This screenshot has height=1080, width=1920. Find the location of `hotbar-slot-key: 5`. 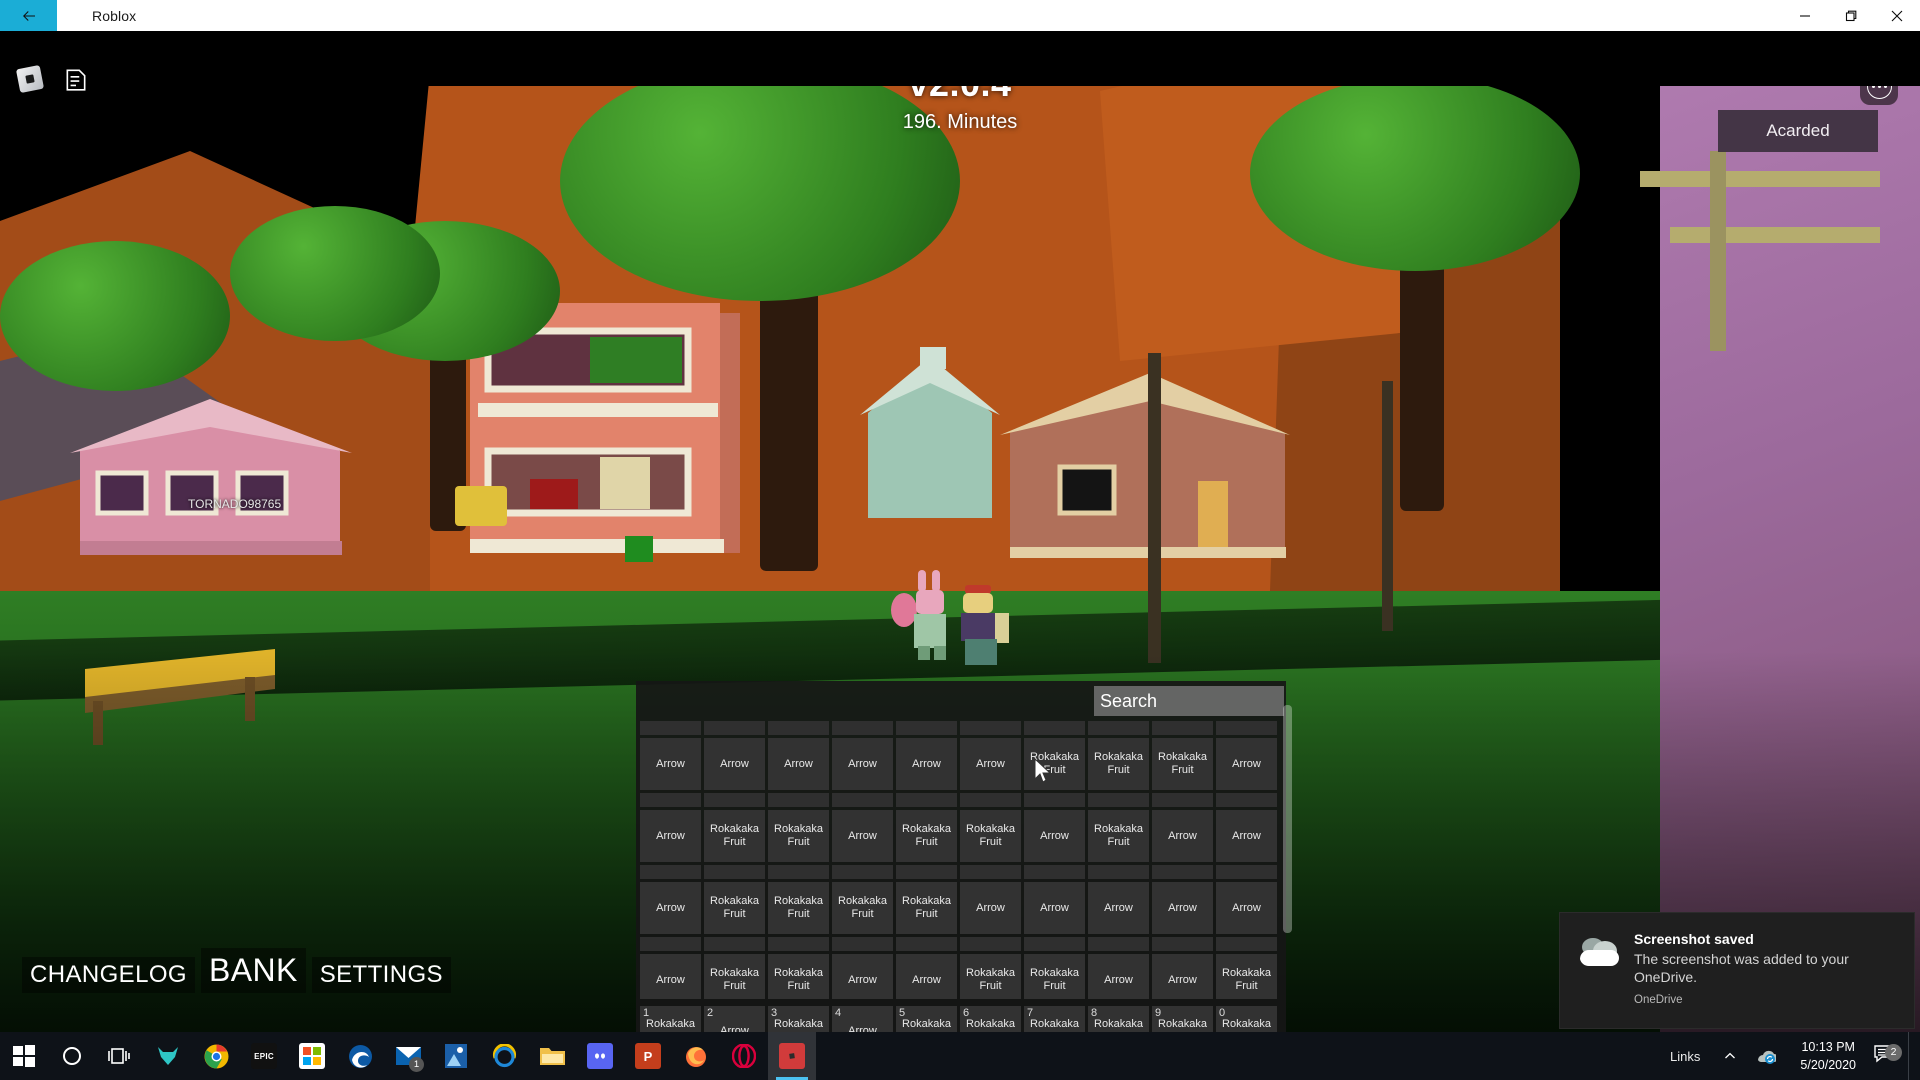

hotbar-slot-key: 5 is located at coordinates (902, 1013).